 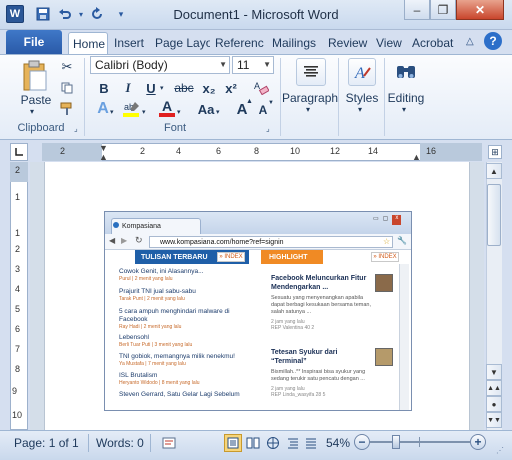 What do you see at coordinates (362, 98) in the screenshot?
I see `styles-button: Styles` at bounding box center [362, 98].